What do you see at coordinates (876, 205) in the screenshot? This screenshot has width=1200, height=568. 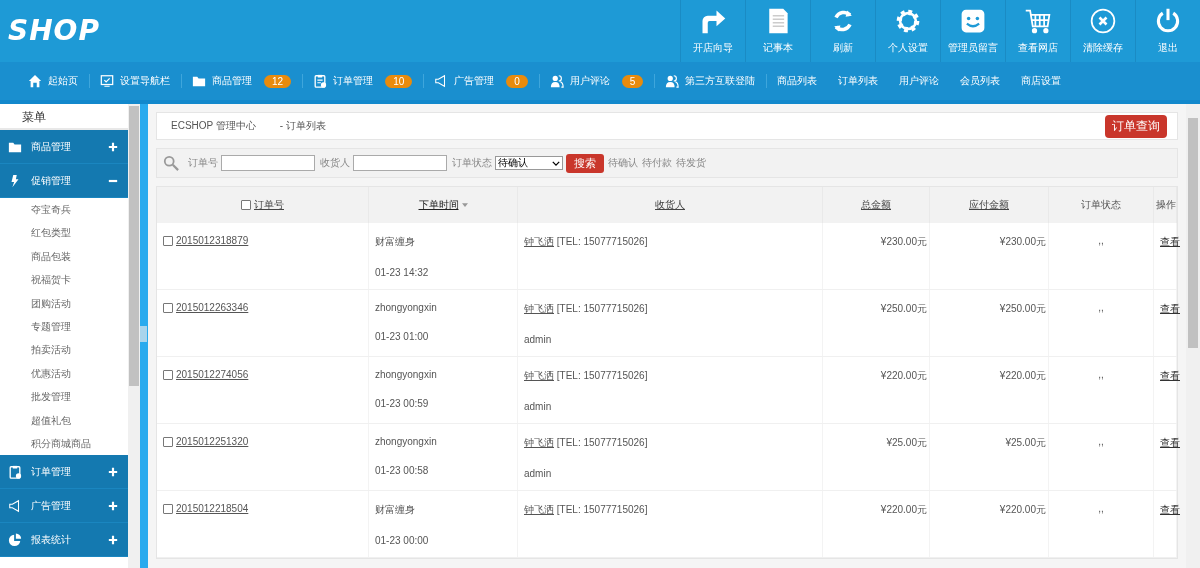 I see `sort-link: 总金额` at bounding box center [876, 205].